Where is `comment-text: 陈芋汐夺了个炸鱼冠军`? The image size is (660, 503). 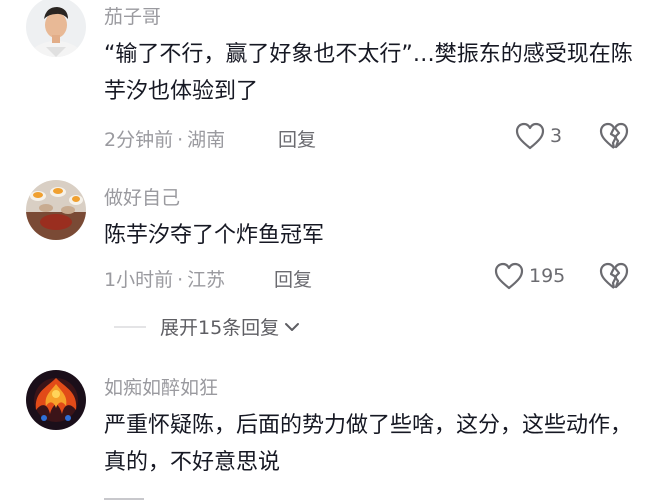 comment-text: 陈芋汐夺了个炸鱼冠军 is located at coordinates (214, 235).